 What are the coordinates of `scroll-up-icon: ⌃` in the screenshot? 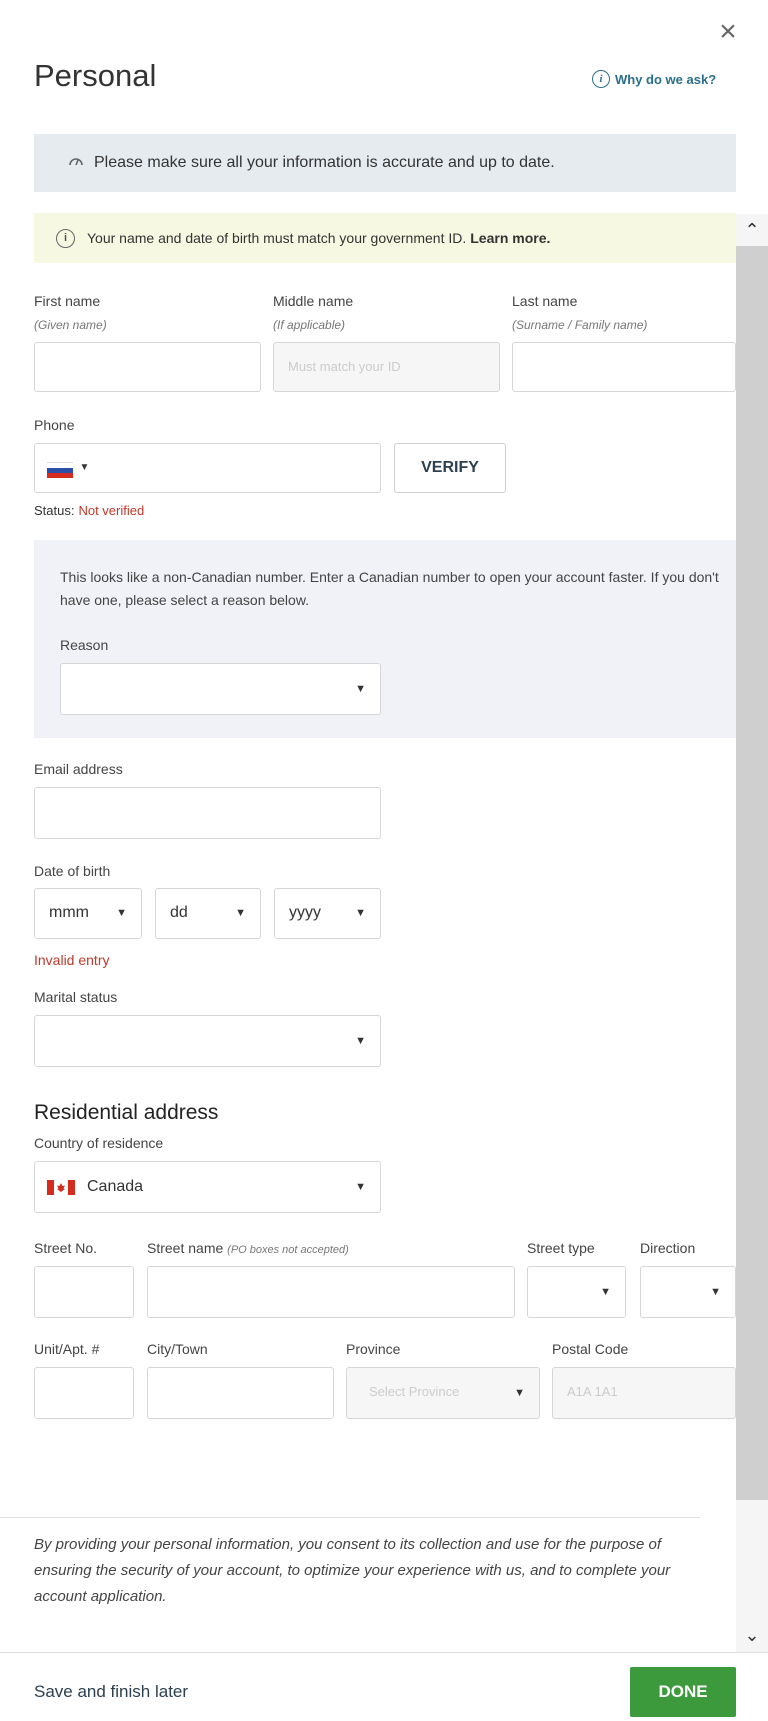 It's located at (752, 230).